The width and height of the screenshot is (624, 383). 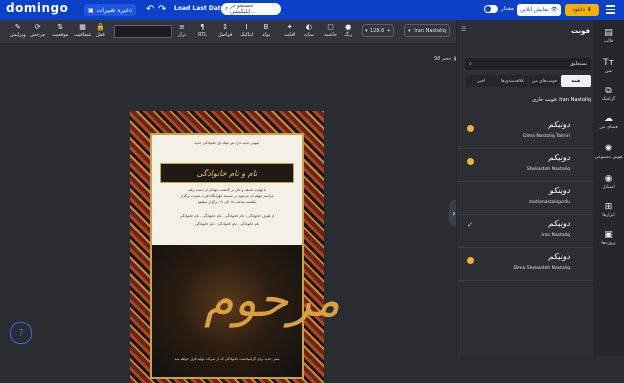 I want to click on position-icon: ⇅, so click(x=60, y=27).